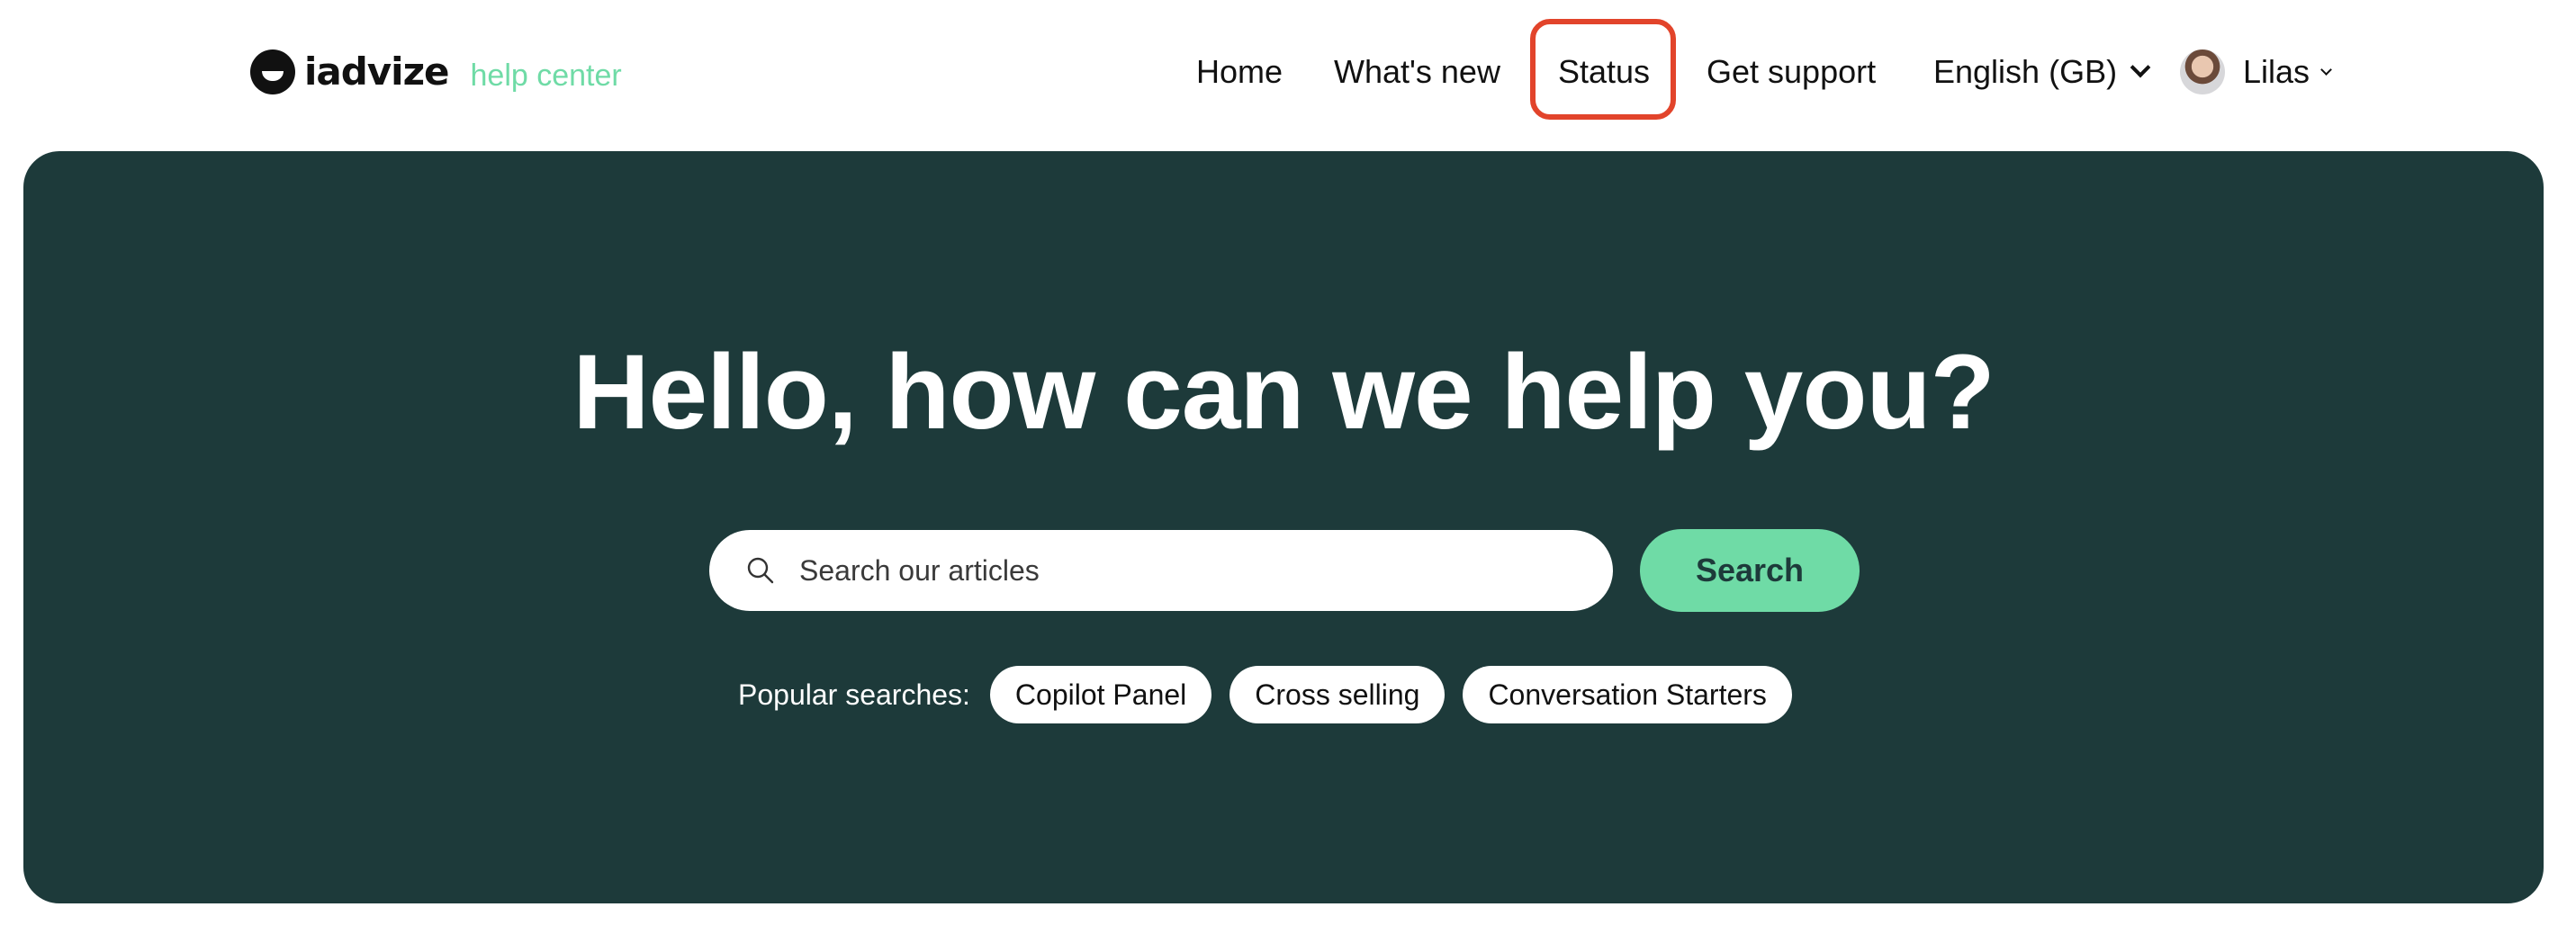  I want to click on popular-chip-conversation-starters: Conversation Starters, so click(1627, 694).